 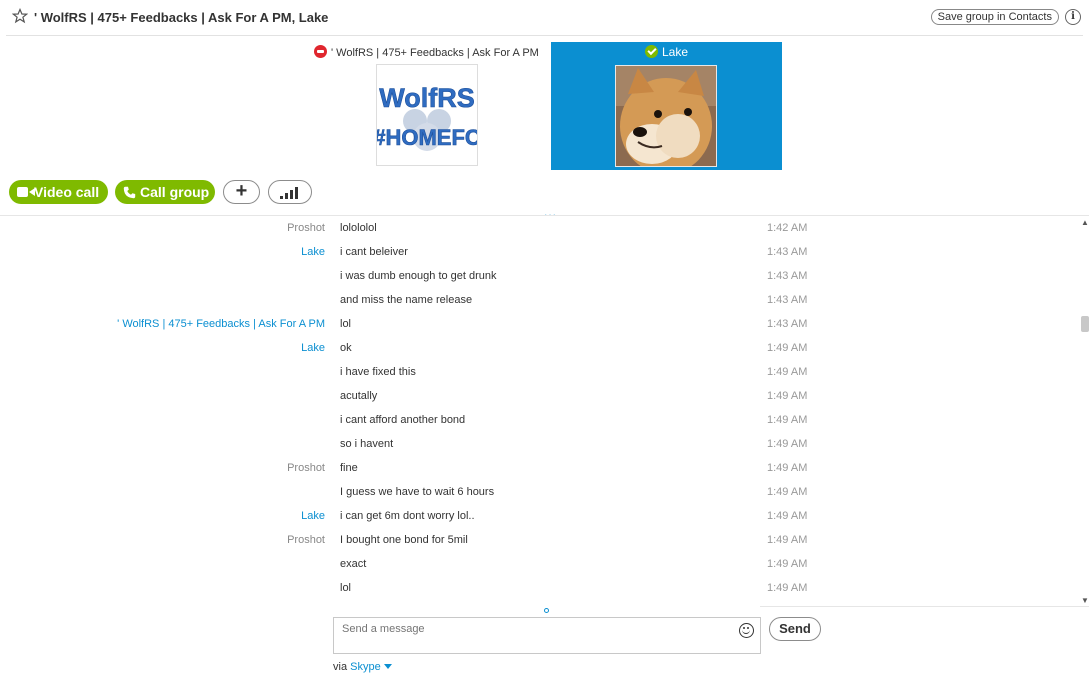 I want to click on message-text: i can get 6m dont worry lol.., so click(x=407, y=516).